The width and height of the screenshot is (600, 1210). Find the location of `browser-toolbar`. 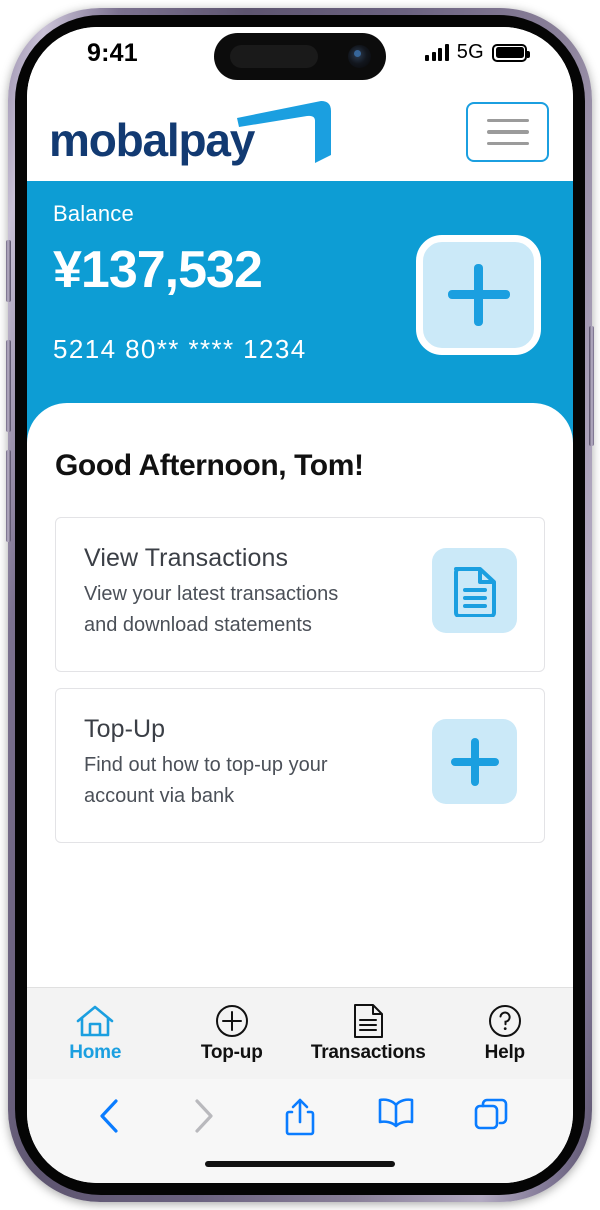

browser-toolbar is located at coordinates (300, 1131).